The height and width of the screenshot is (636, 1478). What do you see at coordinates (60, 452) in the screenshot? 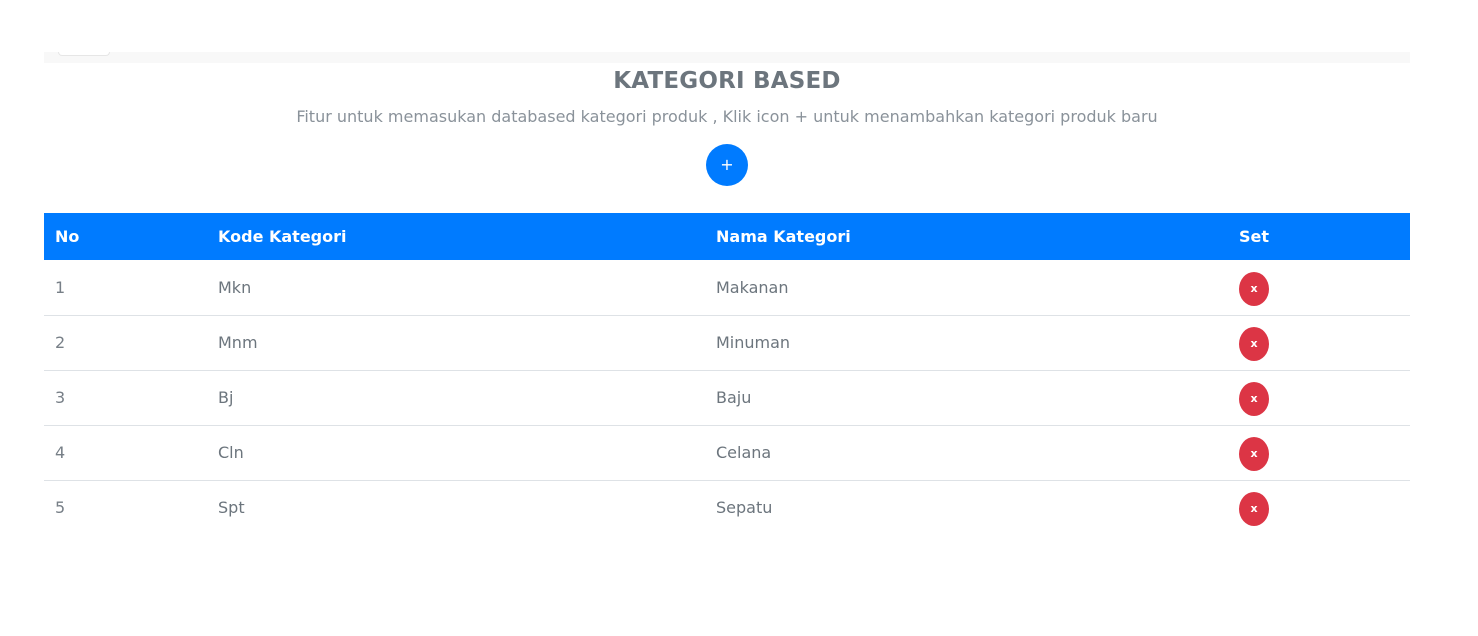
I see `row-number: 4` at bounding box center [60, 452].